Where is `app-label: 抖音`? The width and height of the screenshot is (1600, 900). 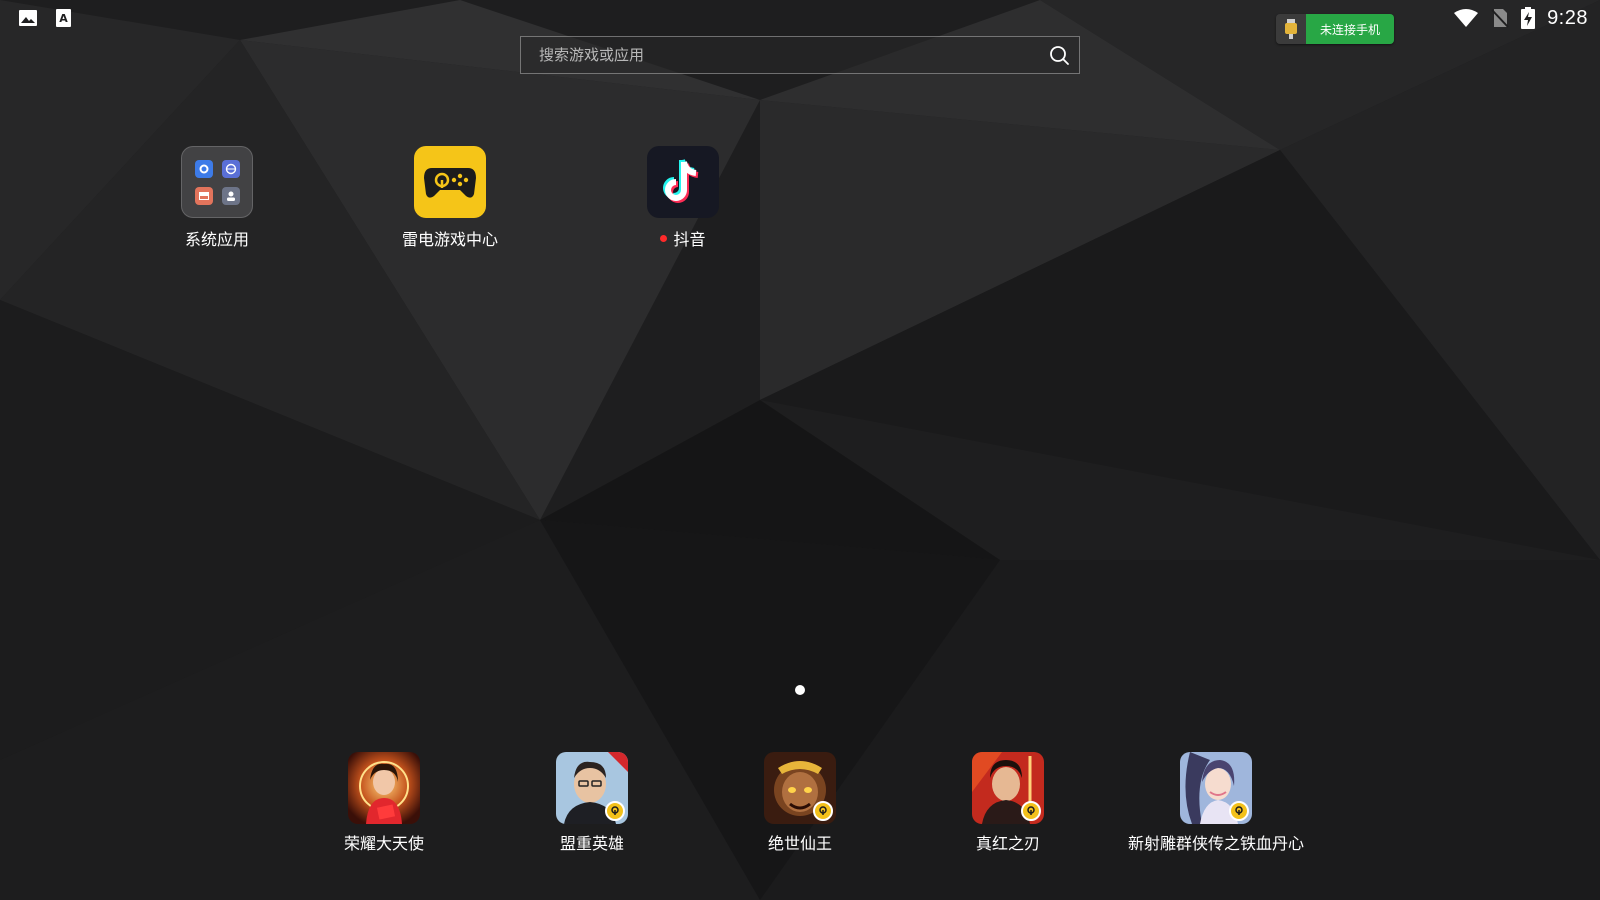 app-label: 抖音 is located at coordinates (683, 238).